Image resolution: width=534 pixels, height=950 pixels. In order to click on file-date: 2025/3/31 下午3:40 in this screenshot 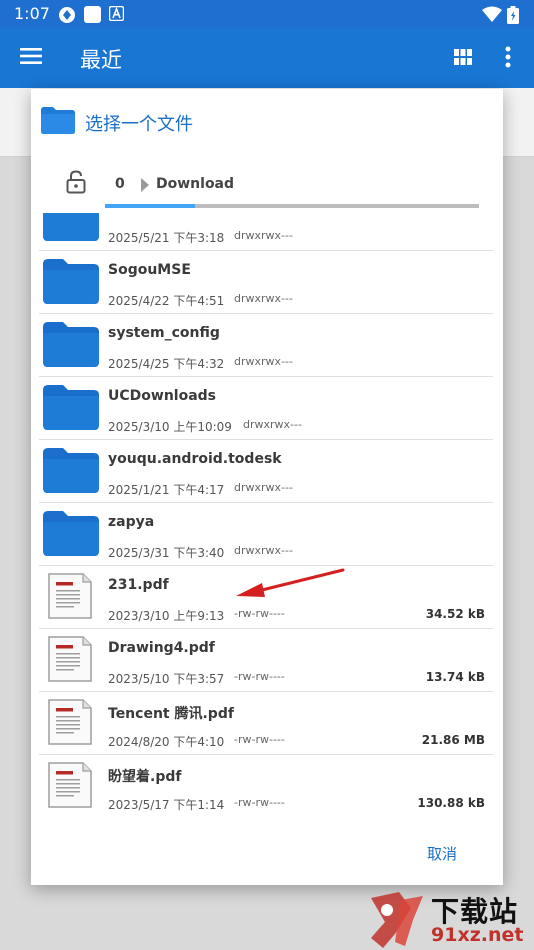, I will do `click(166, 553)`.